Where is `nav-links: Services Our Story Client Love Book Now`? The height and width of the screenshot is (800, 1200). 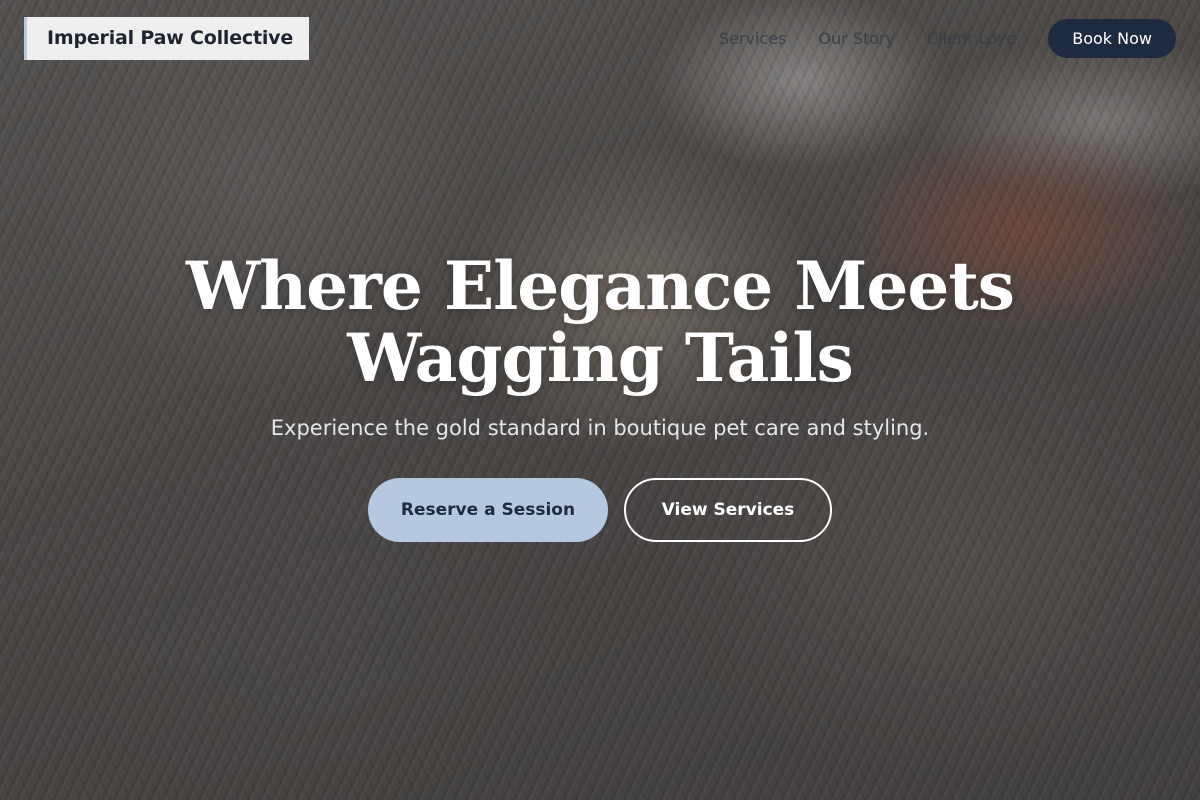 nav-links: Services Our Story Client Love Book Now is located at coordinates (931, 38).